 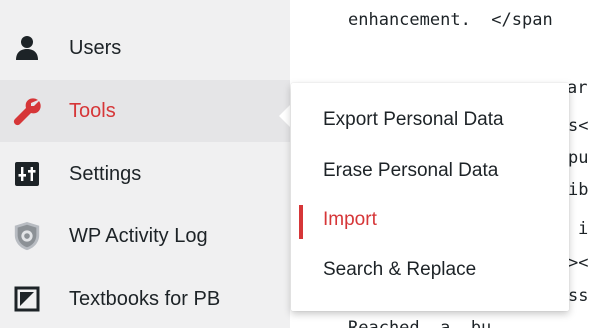 I want to click on code-line: pu, so click(x=578, y=158).